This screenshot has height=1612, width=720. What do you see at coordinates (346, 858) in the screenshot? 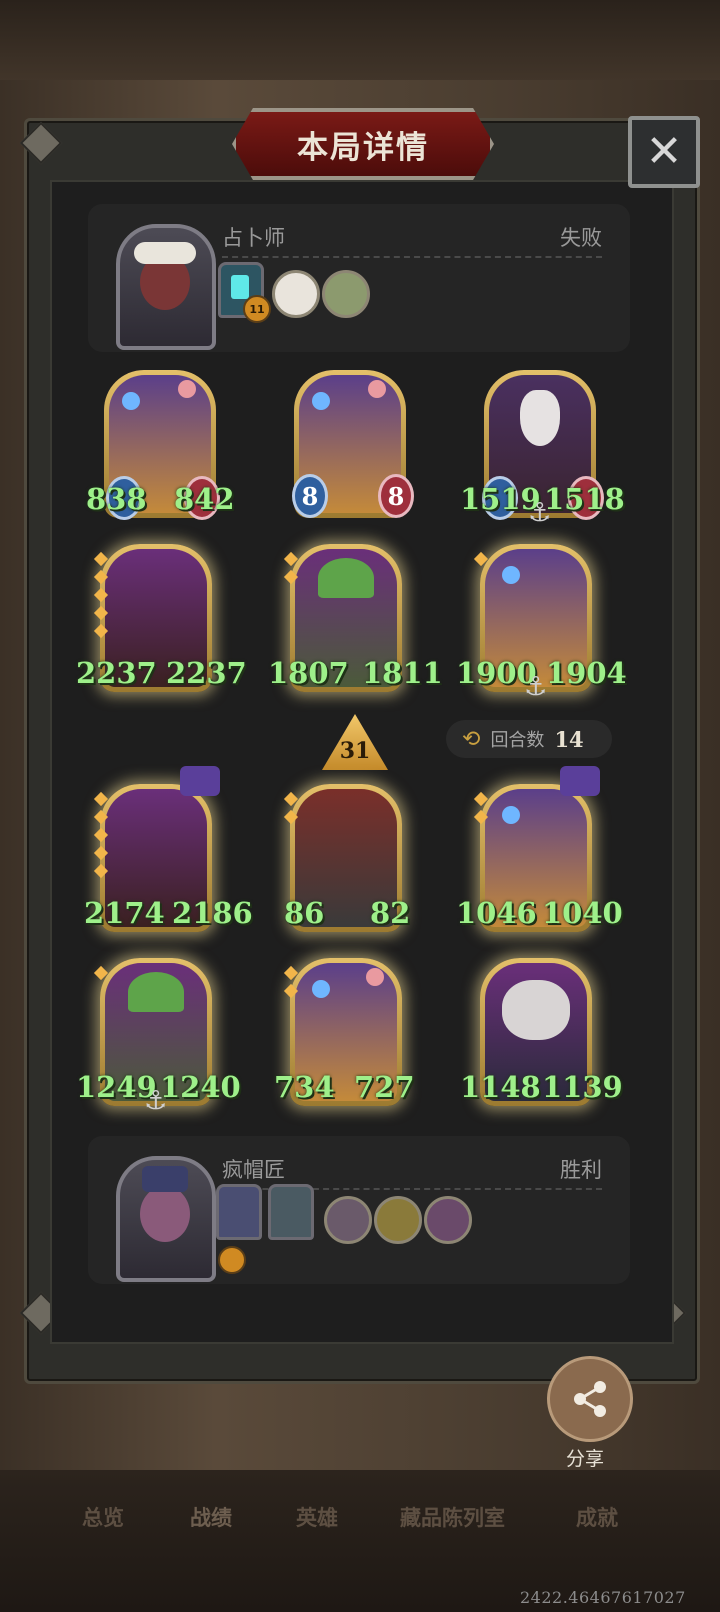
I see `player-minion: 86 82` at bounding box center [346, 858].